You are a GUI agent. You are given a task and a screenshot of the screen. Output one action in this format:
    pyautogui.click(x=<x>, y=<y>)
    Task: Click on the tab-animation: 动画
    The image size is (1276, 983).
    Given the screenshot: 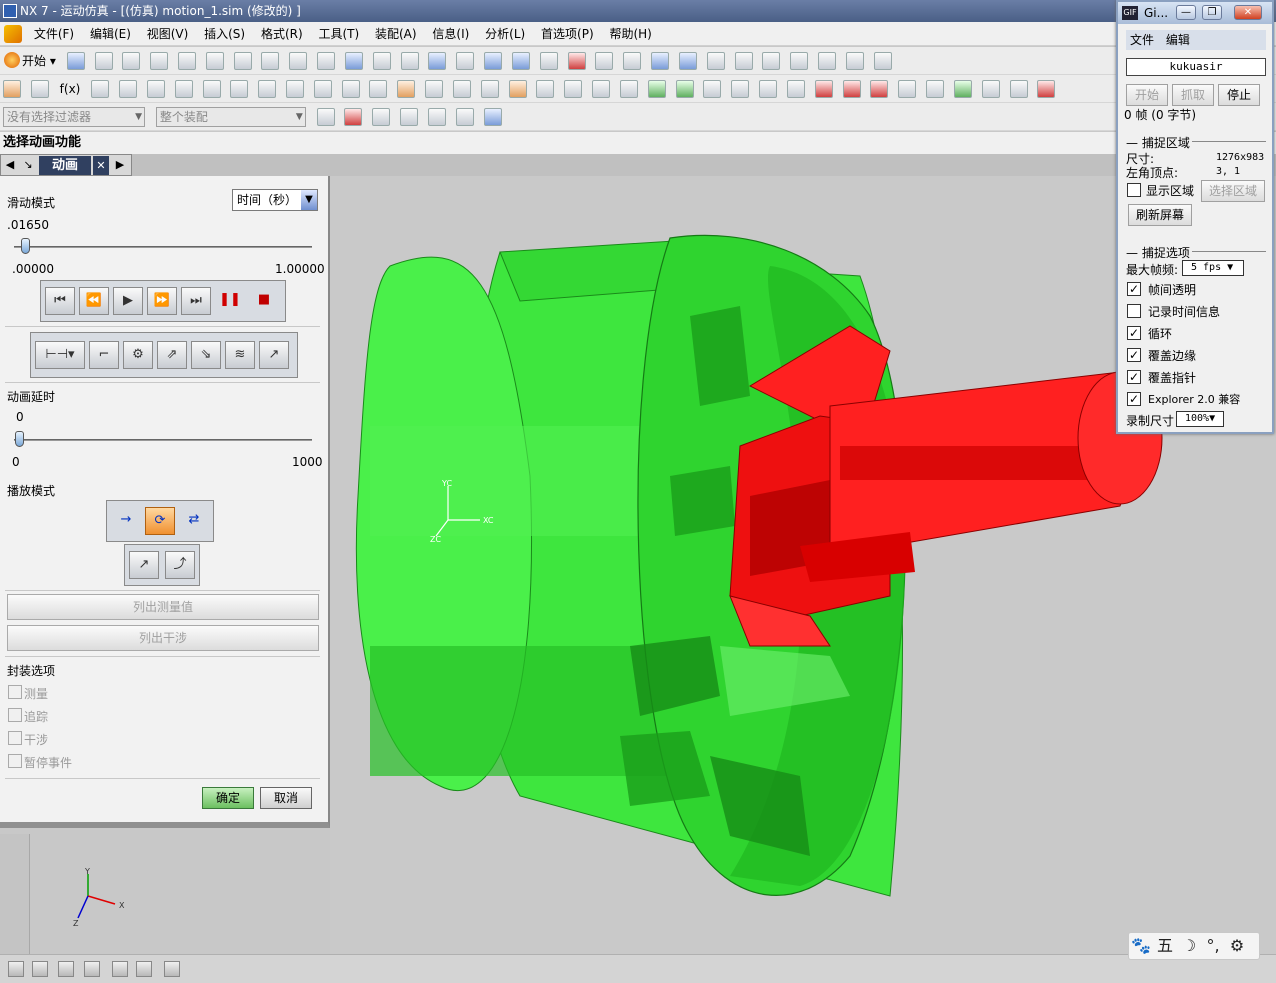 What is the action you would take?
    pyautogui.click(x=65, y=165)
    